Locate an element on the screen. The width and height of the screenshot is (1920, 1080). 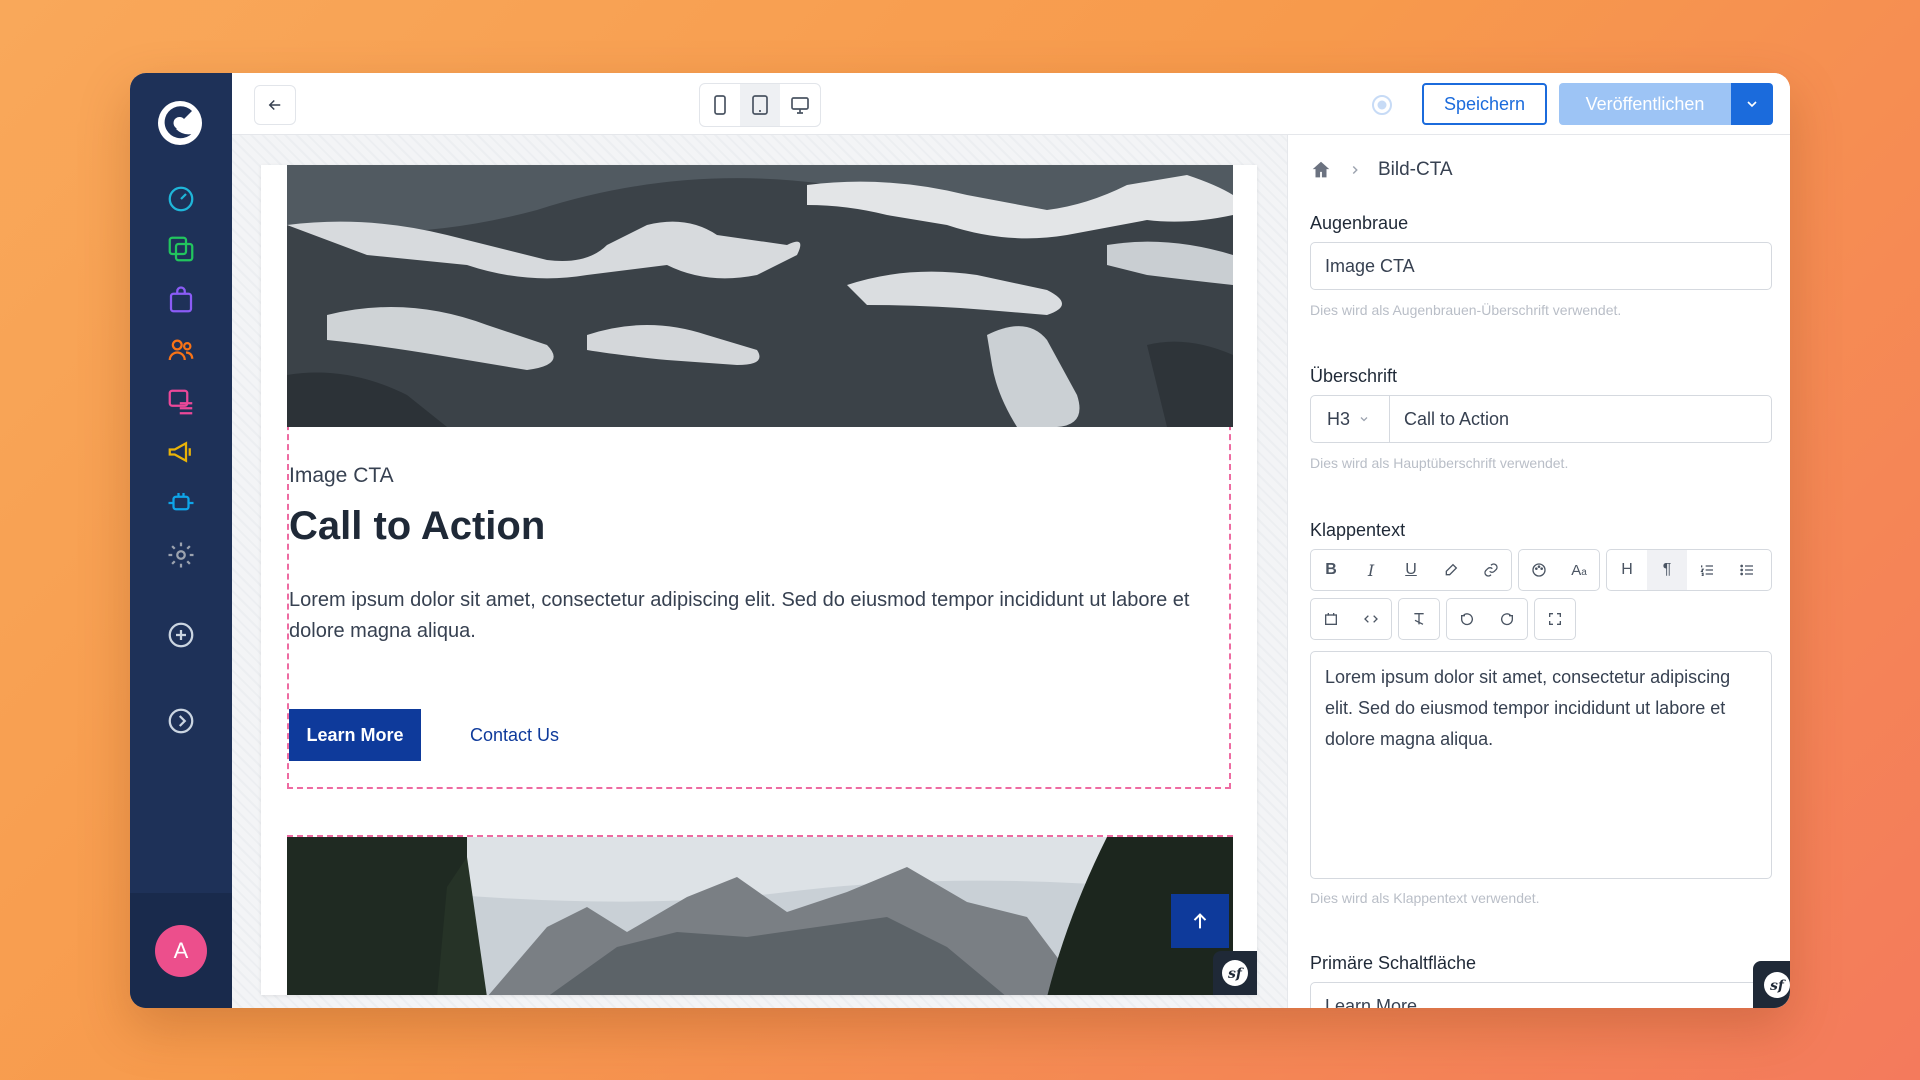
ordered-list-icon is located at coordinates (1707, 570).